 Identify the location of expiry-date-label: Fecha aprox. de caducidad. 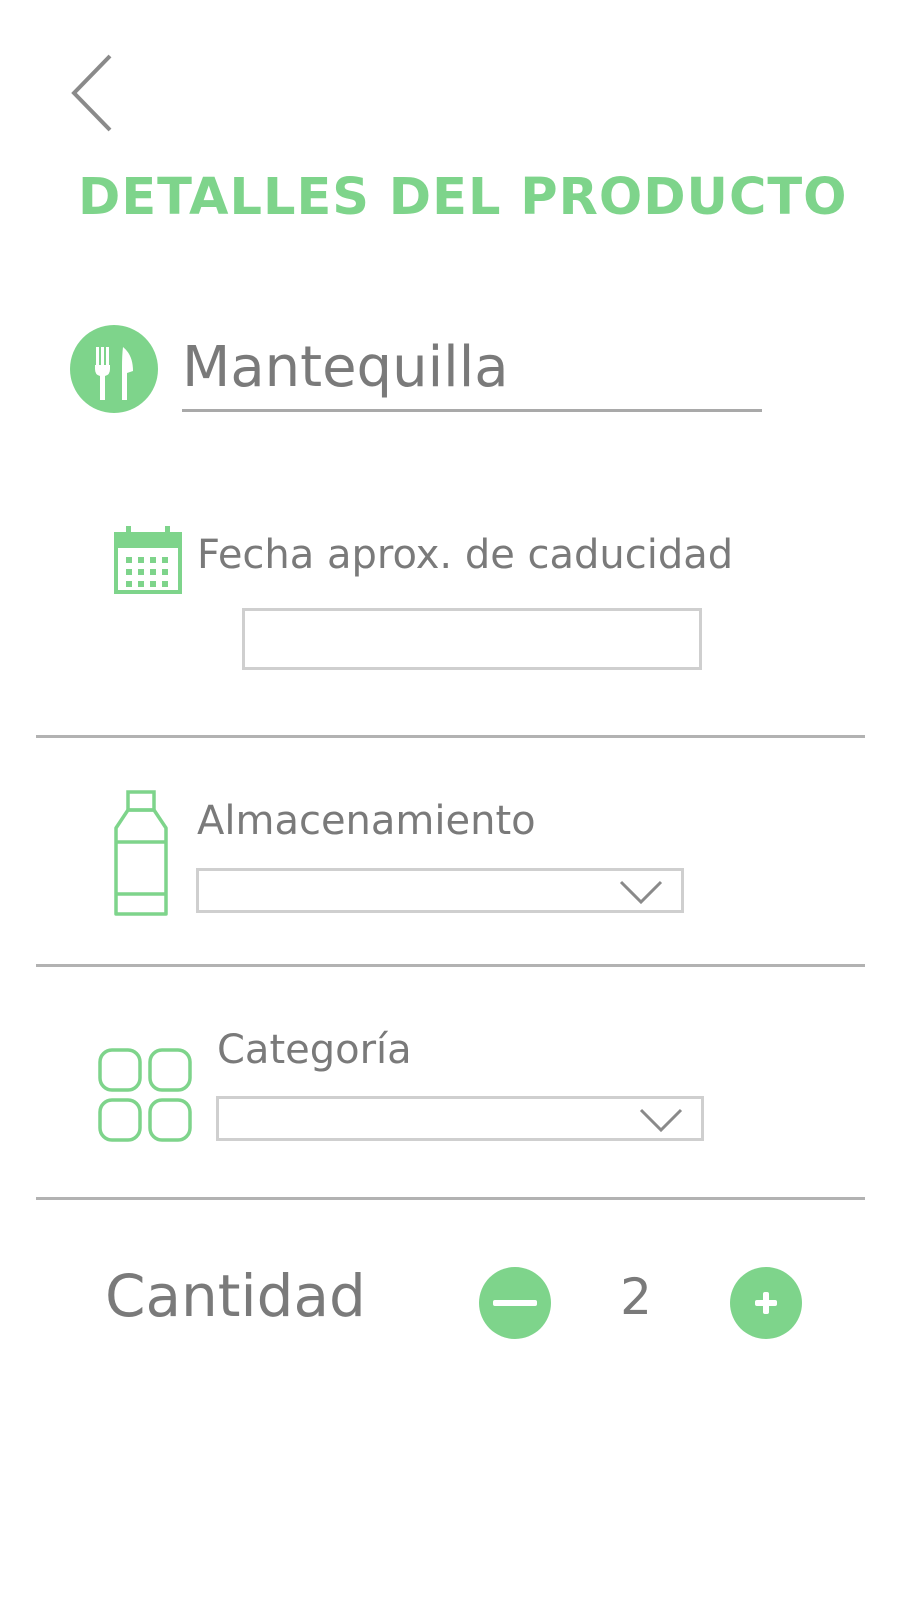
(465, 555).